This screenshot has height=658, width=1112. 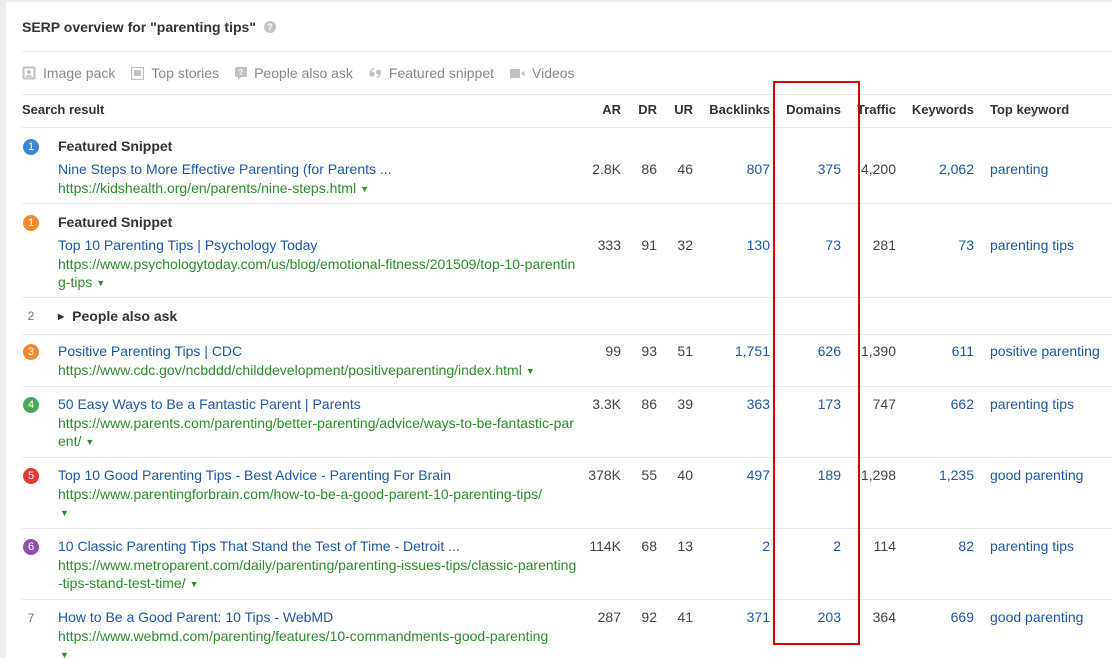 What do you see at coordinates (966, 546) in the screenshot?
I see `cell-keywords: 82` at bounding box center [966, 546].